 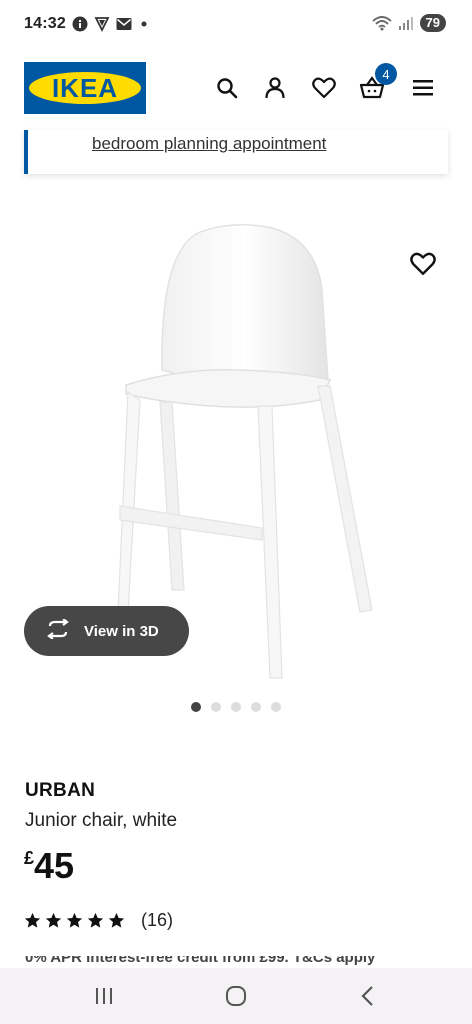 What do you see at coordinates (209, 144) in the screenshot?
I see `banner-link: bedroom planning appointment` at bounding box center [209, 144].